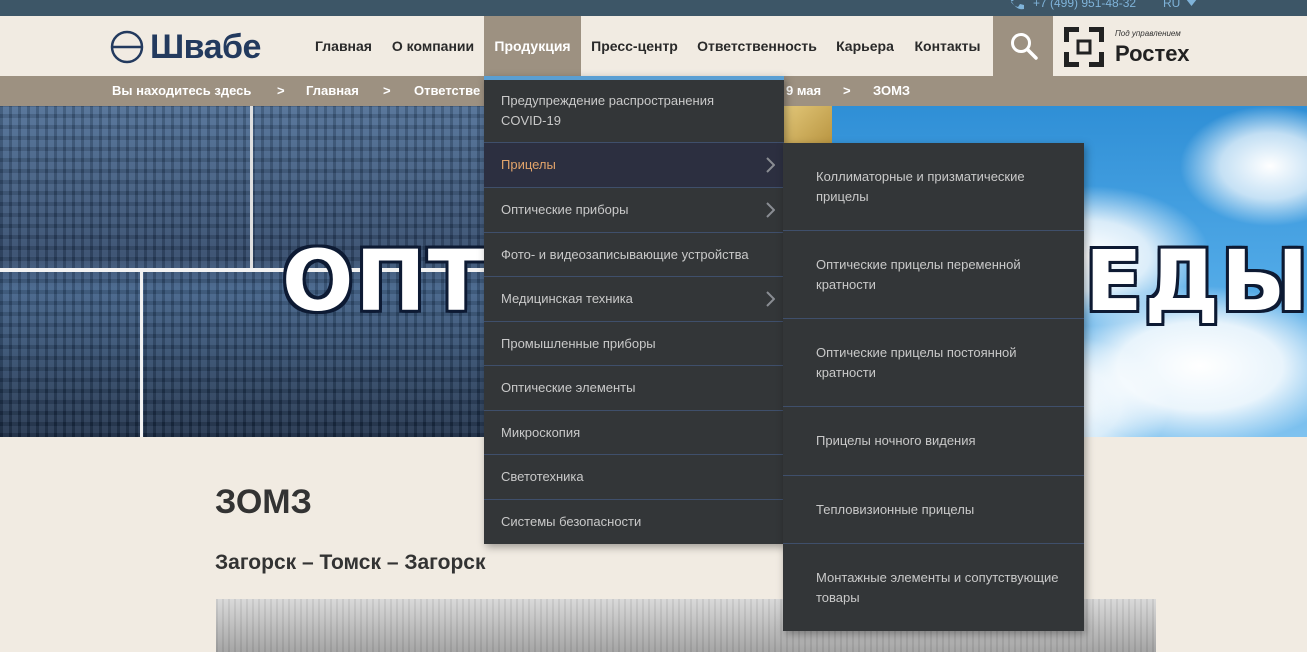  What do you see at coordinates (332, 91) in the screenshot?
I see `breadcrumb-item: Главная` at bounding box center [332, 91].